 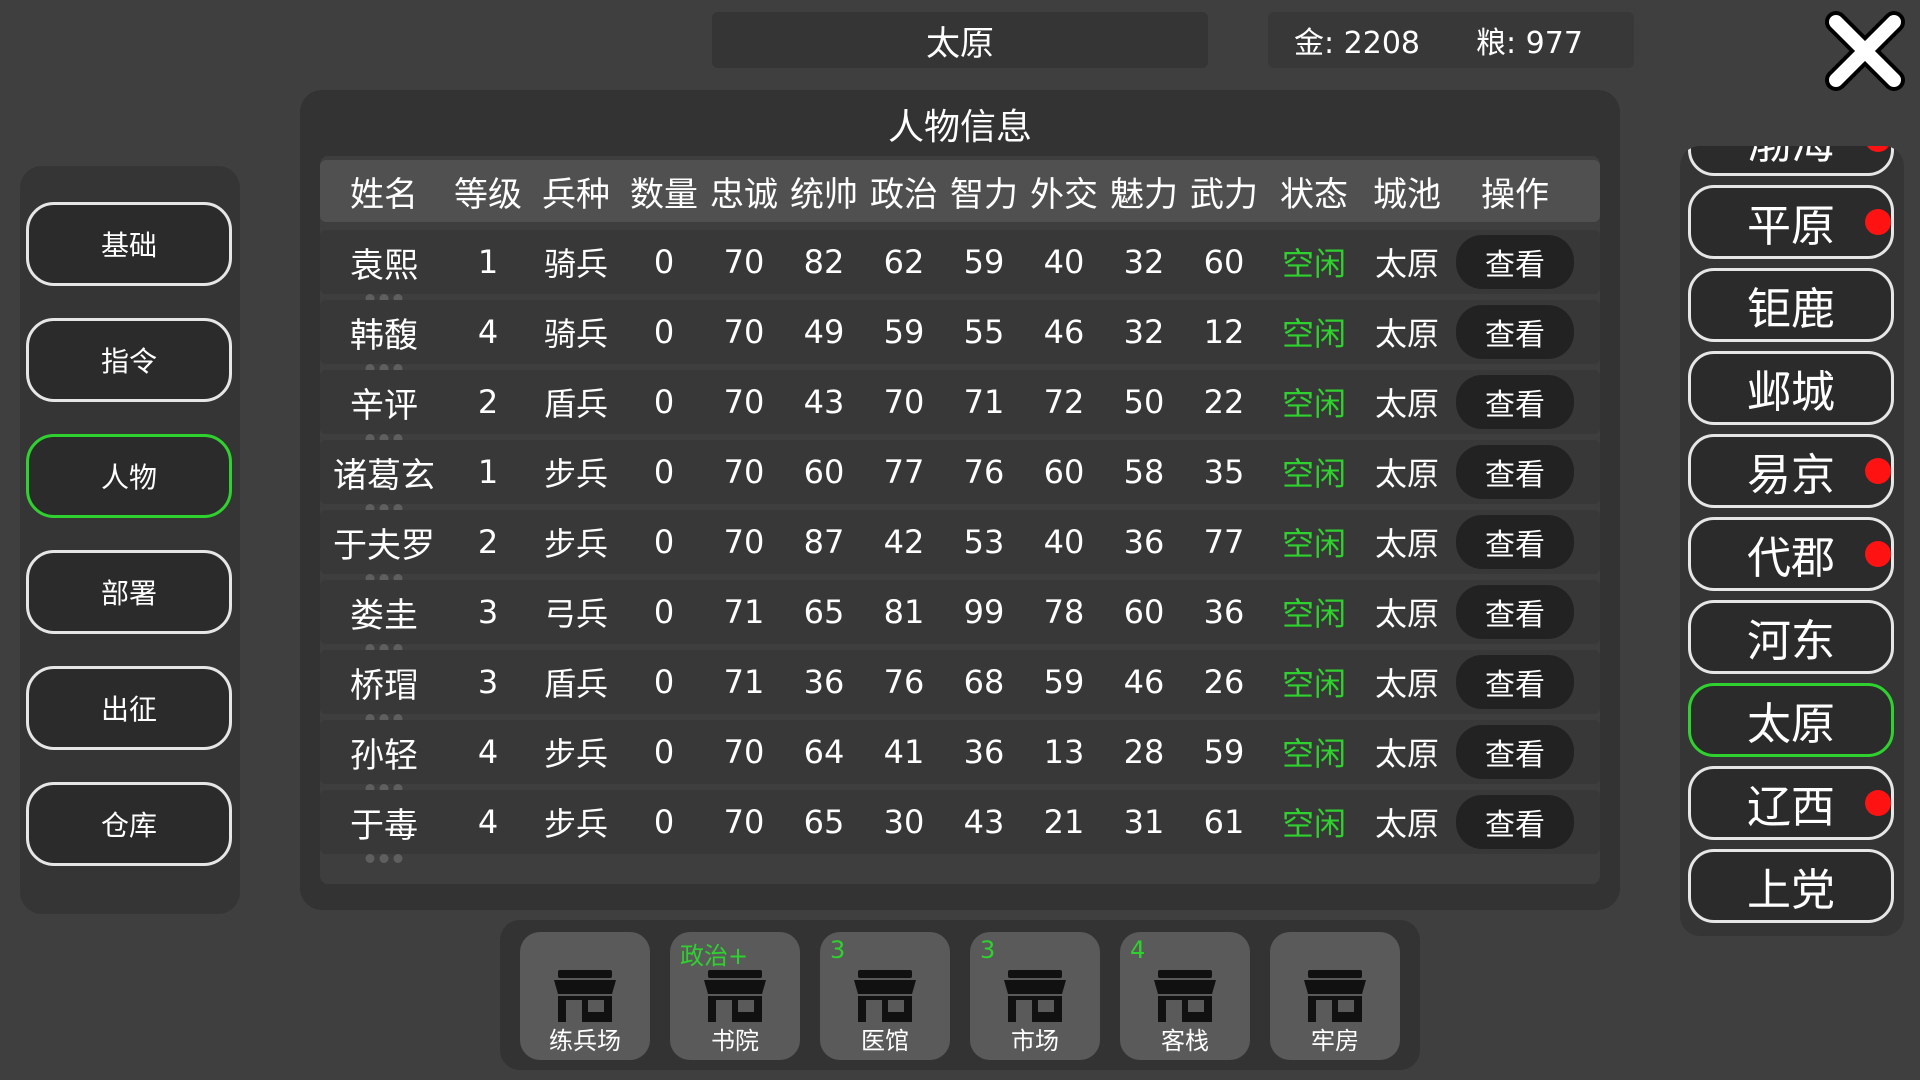 I want to click on city-title: 太原, so click(x=960, y=40).